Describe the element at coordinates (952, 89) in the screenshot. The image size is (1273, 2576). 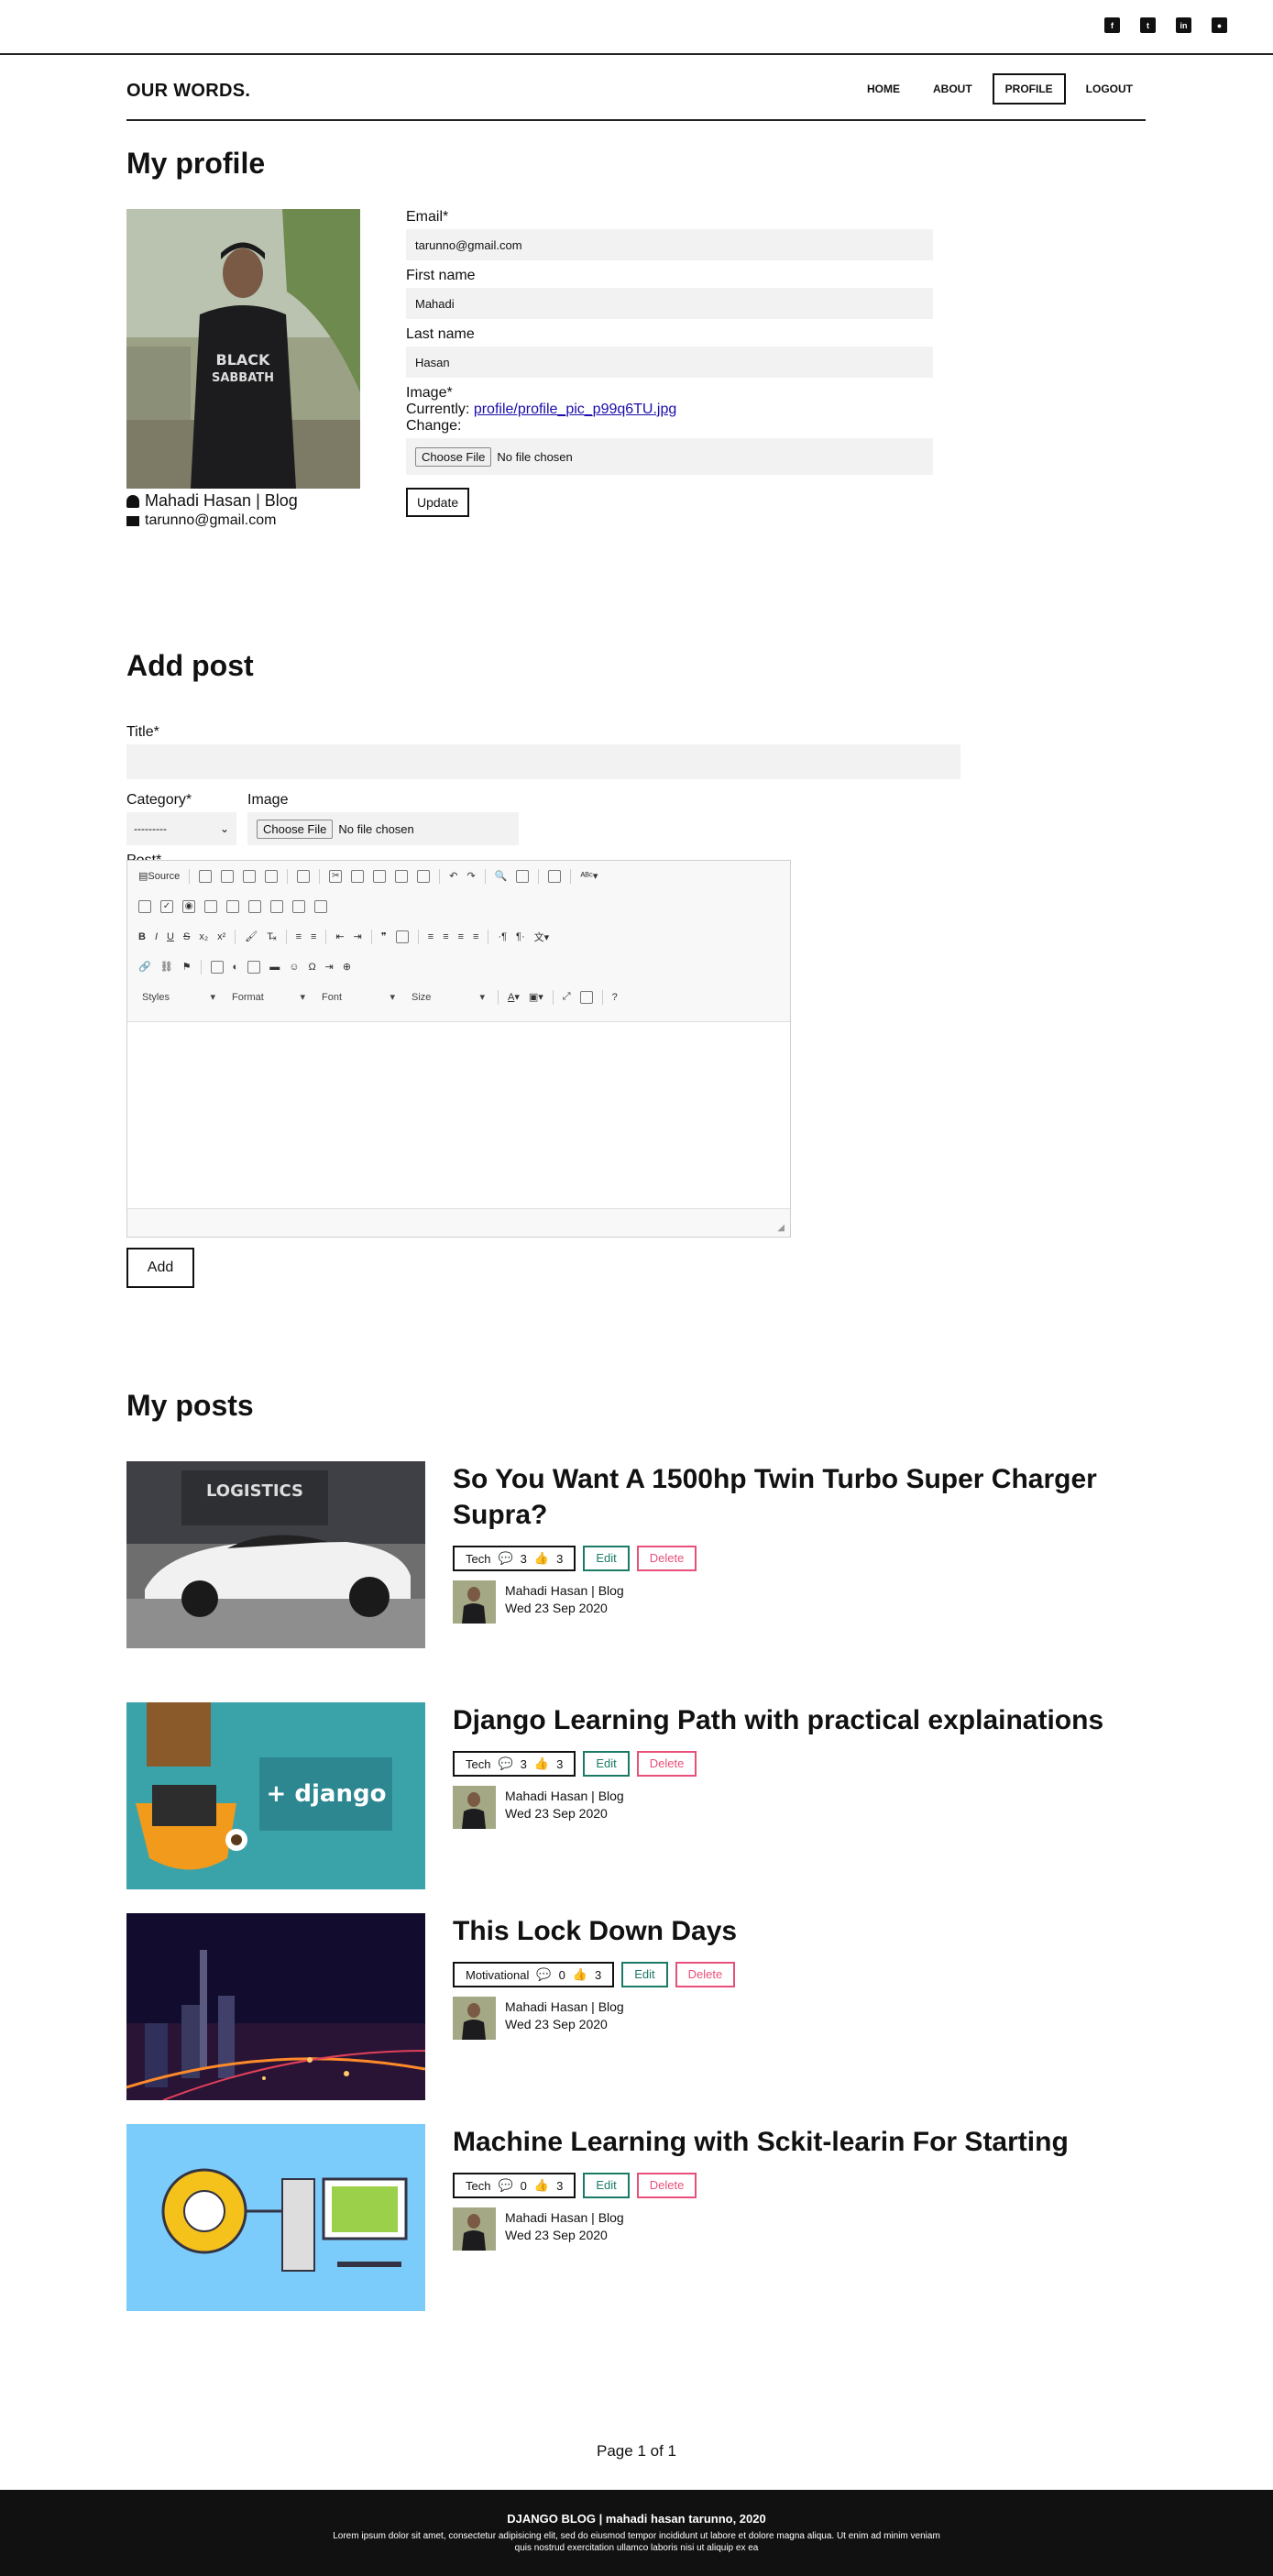
I see `nav-about: ABOUT` at that location.